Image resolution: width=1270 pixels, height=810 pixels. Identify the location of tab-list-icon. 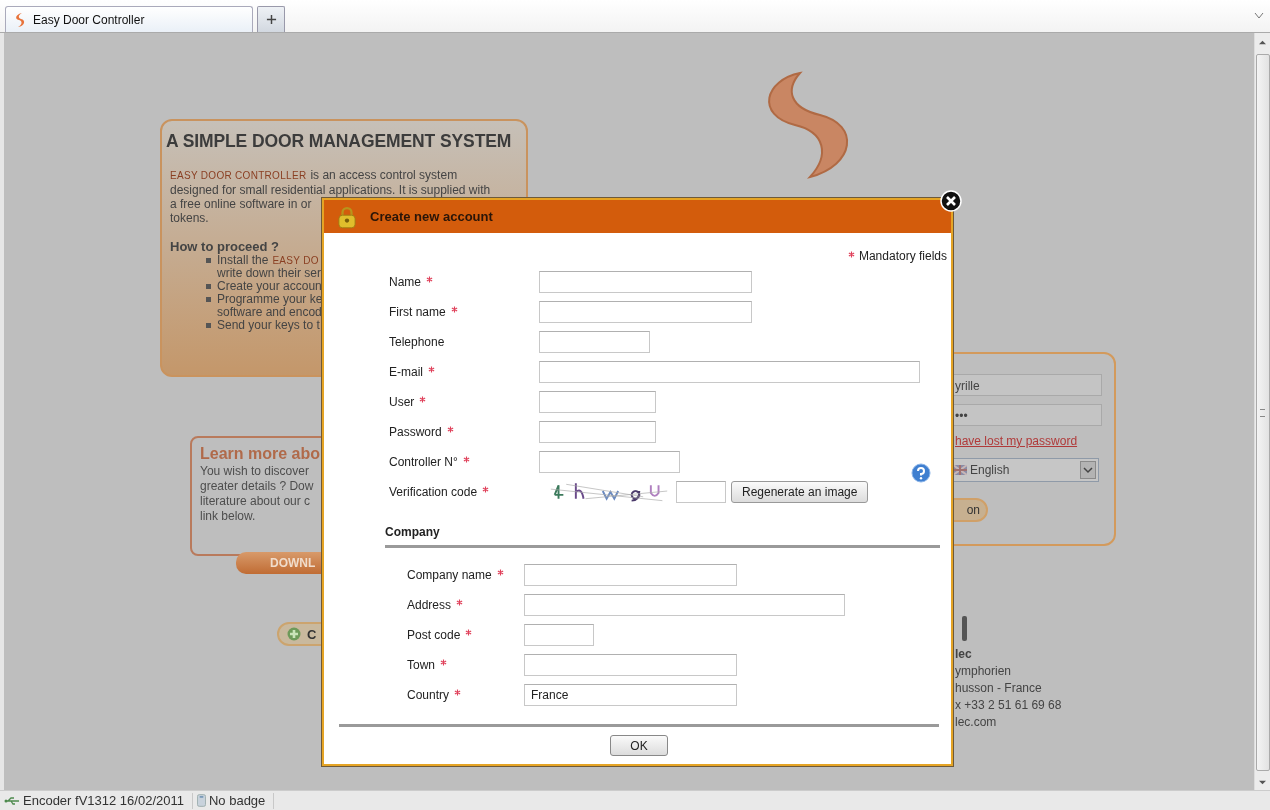
(1259, 16).